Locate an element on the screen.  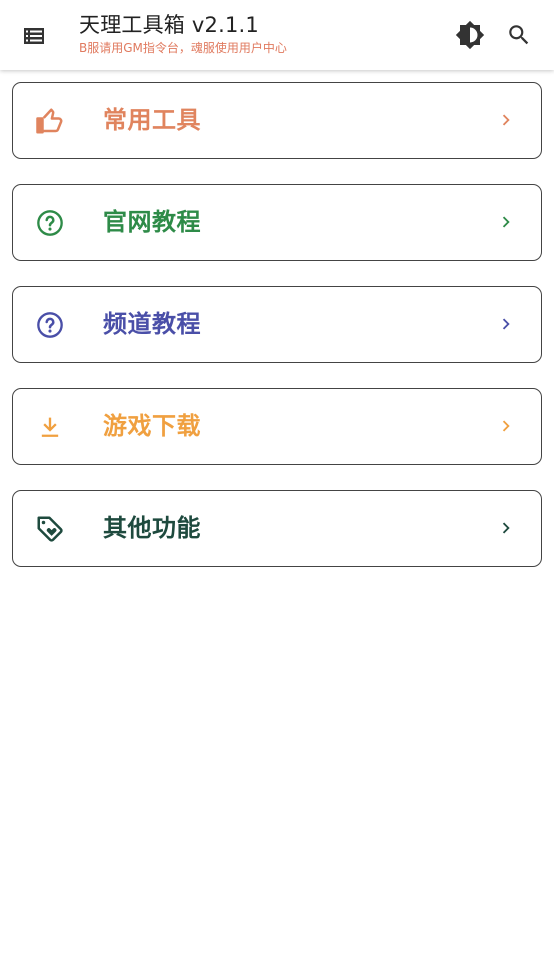
card-label: 官网教程 is located at coordinates (152, 222).